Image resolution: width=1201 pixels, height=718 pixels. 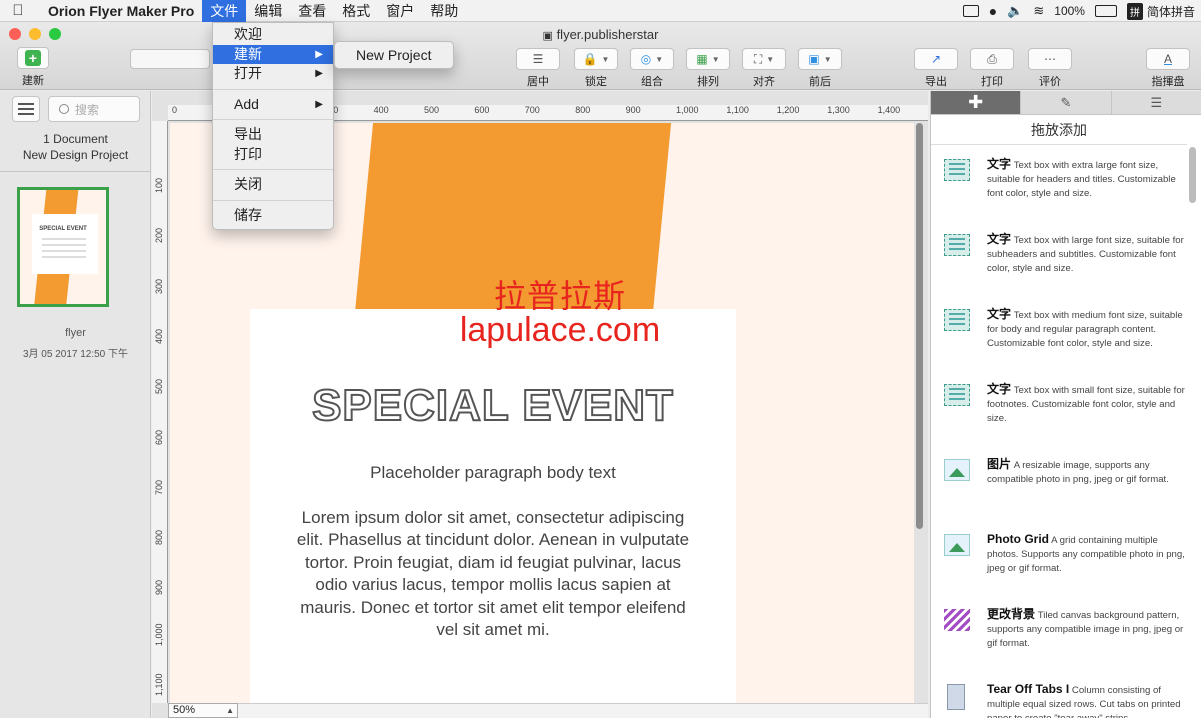 What do you see at coordinates (820, 59) in the screenshot?
I see `layer-order-icon: ▣ ▼` at bounding box center [820, 59].